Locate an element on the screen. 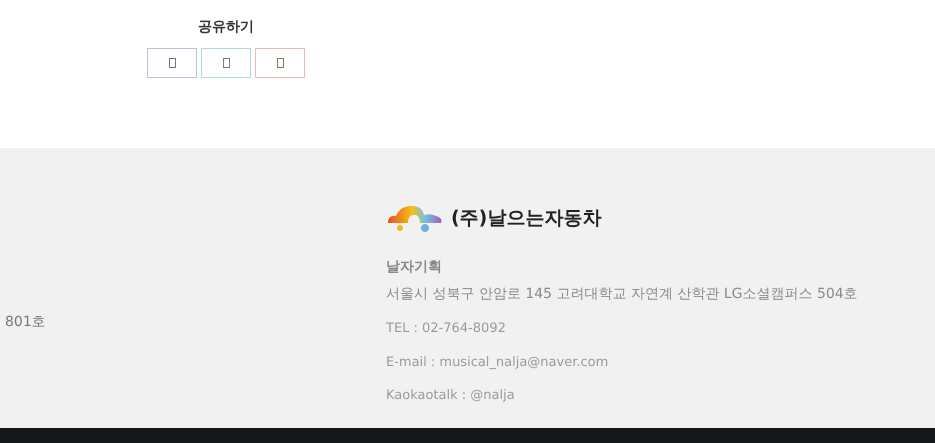  address: 서울시 성북구 안암로 145 고려대학교 자연계 산학관 LG소셜캠퍼스 504호 is located at coordinates (622, 294).